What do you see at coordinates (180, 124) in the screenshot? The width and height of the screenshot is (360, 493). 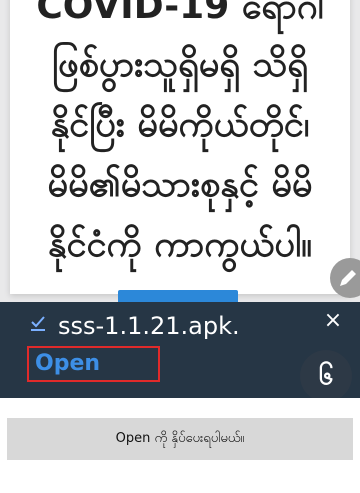 I see `article-line: နိုင်ပြီး မိမိကိုယ်တိုင်၊` at bounding box center [180, 124].